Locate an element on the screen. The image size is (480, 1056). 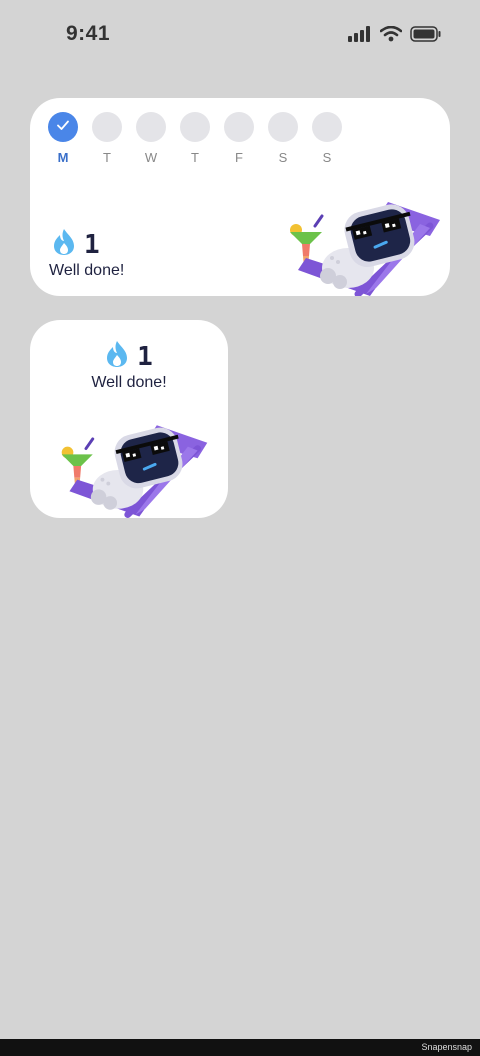
day-circle-done is located at coordinates (63, 127).